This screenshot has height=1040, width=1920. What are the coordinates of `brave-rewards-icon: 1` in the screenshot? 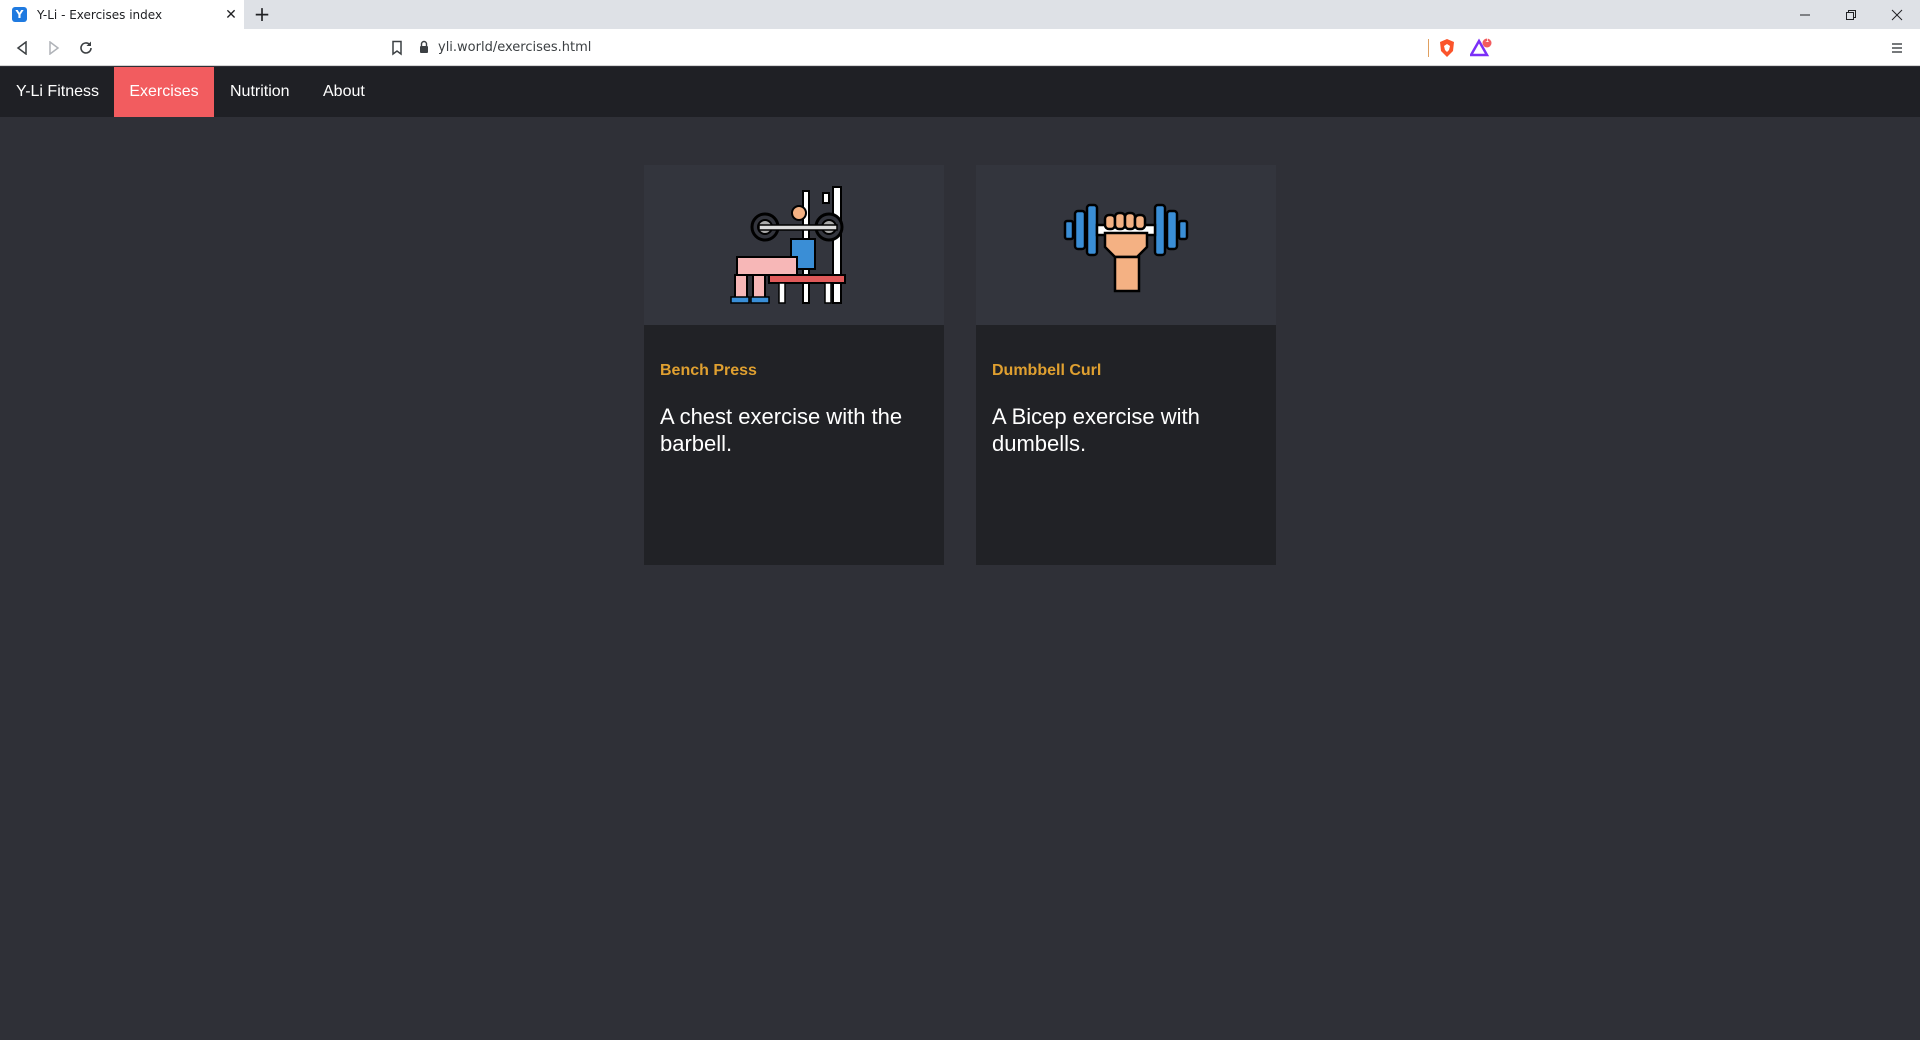 It's located at (1481, 47).